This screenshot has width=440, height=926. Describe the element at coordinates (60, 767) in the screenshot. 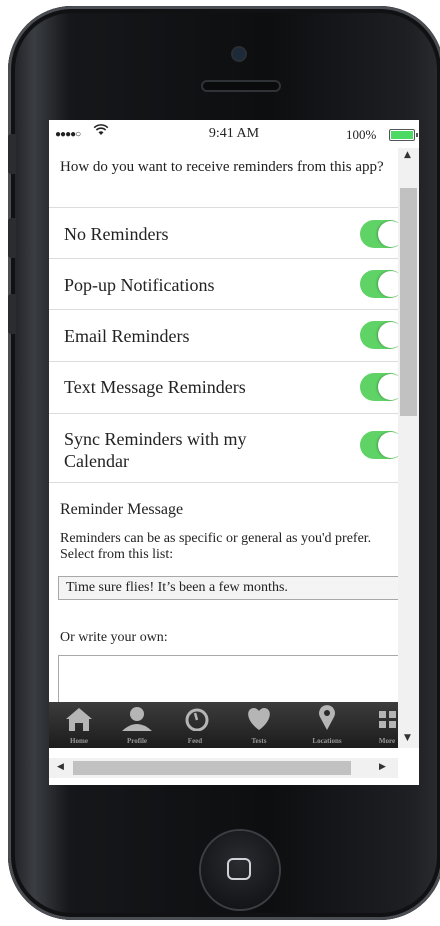

I see `scroll-left-arrow-icon: ◀` at that location.